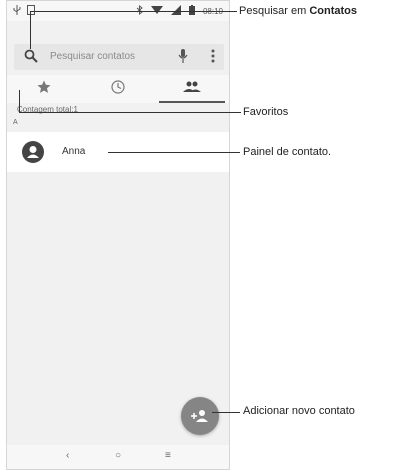 The height and width of the screenshot is (472, 394). I want to click on callout-line-search, so click(133, 11).